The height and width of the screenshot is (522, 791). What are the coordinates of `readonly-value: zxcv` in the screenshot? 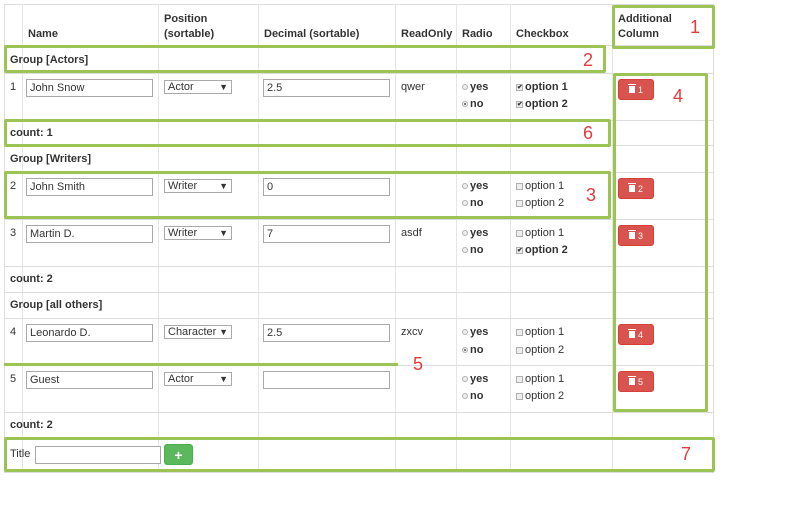 It's located at (412, 332).